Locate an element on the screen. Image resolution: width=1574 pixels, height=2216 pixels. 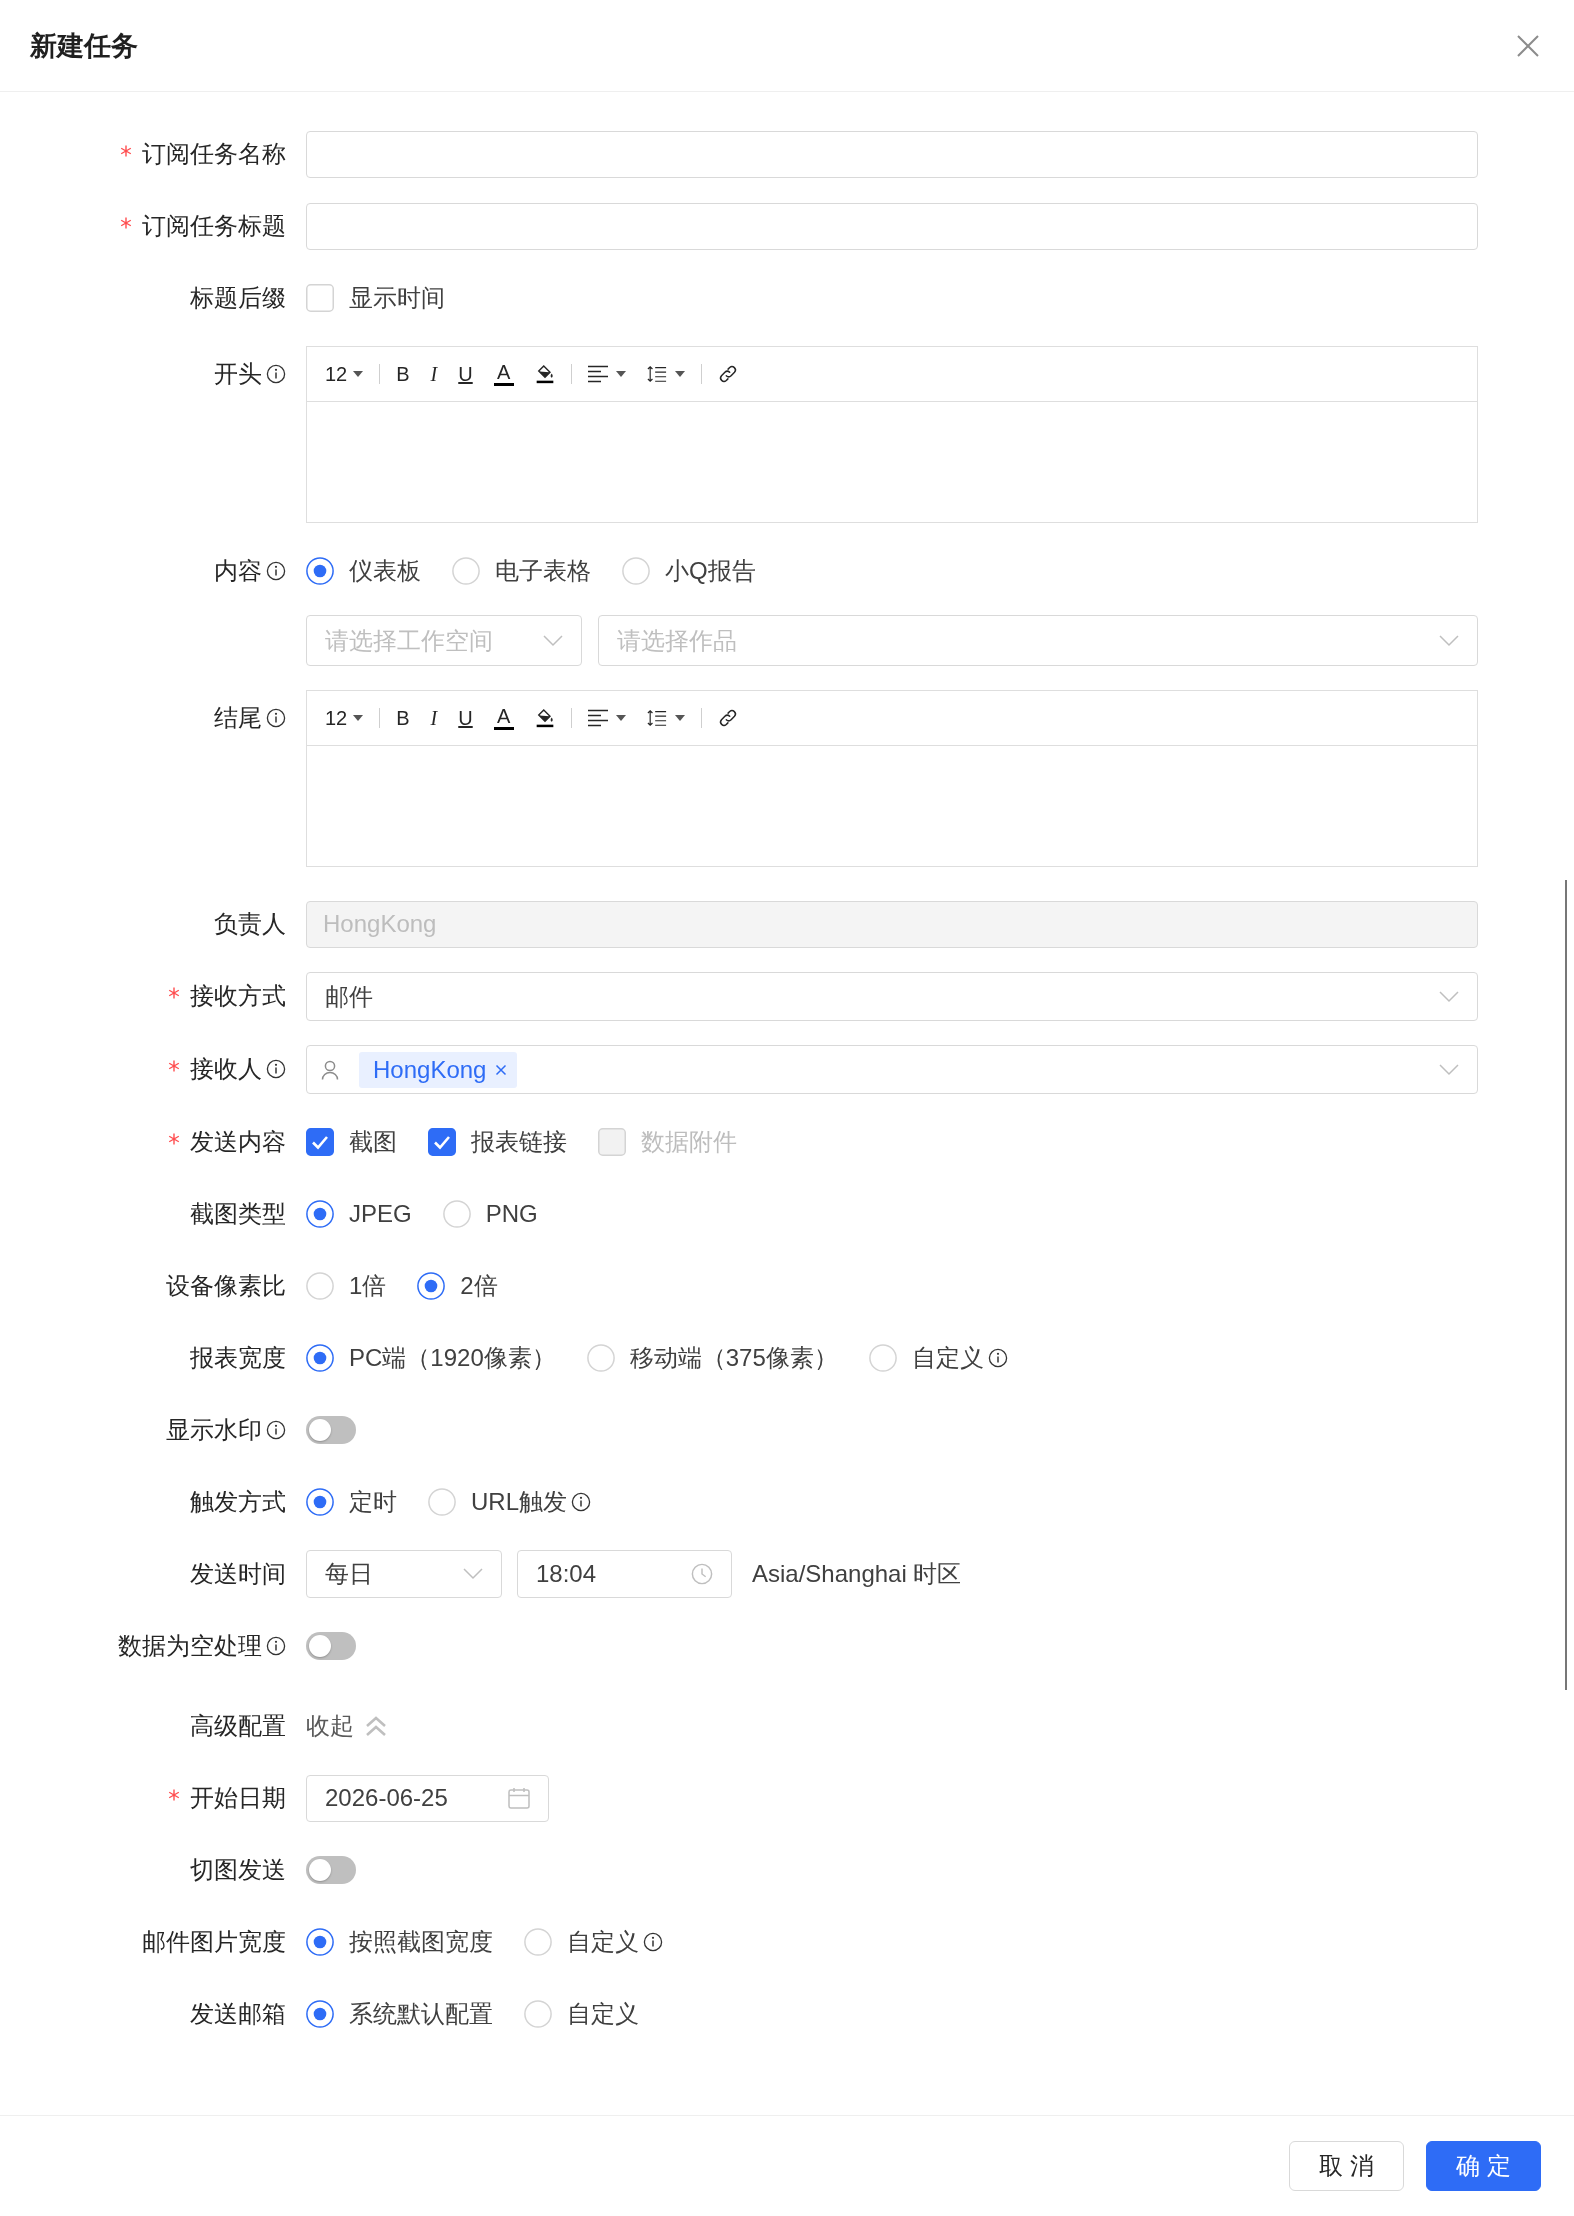
field-label: 负责人 is located at coordinates (250, 924).